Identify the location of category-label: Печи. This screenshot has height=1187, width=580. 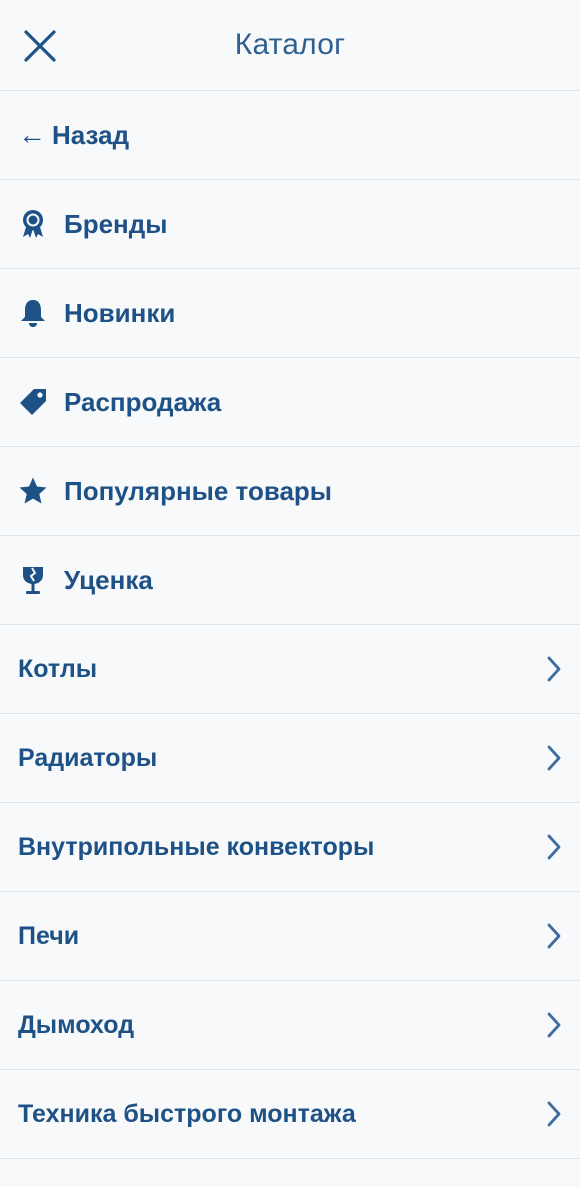
(49, 935).